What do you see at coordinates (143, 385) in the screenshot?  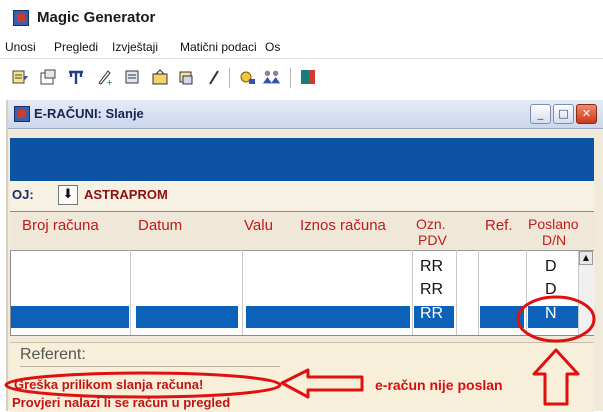 I see `error-highlight-ellipse` at bounding box center [143, 385].